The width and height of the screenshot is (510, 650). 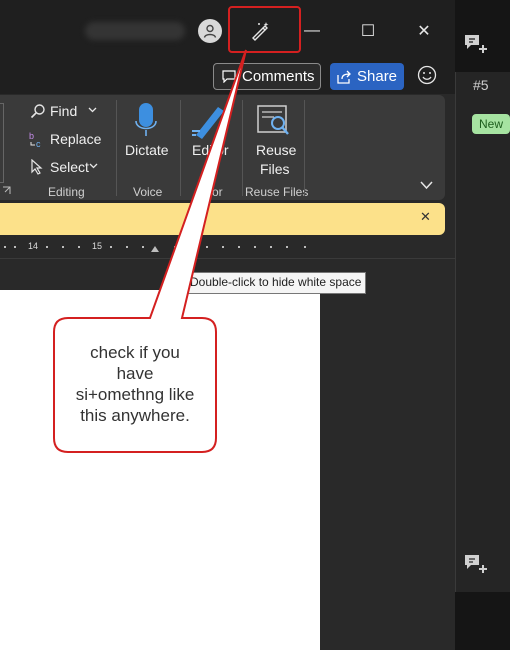 What do you see at coordinates (93, 166) in the screenshot?
I see `select-chevron-down-icon` at bounding box center [93, 166].